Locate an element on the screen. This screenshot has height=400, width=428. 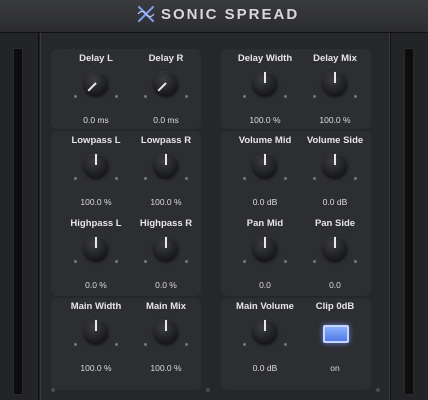
delay-mix-label: Delay Mix is located at coordinates (335, 58).